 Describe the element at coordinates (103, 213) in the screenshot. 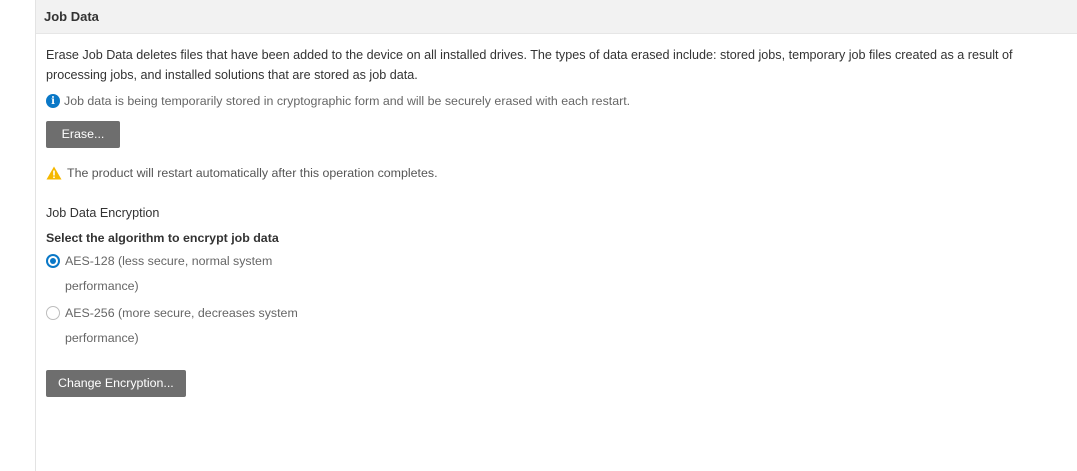

I see `encryption-title: Job Data Encryption` at that location.